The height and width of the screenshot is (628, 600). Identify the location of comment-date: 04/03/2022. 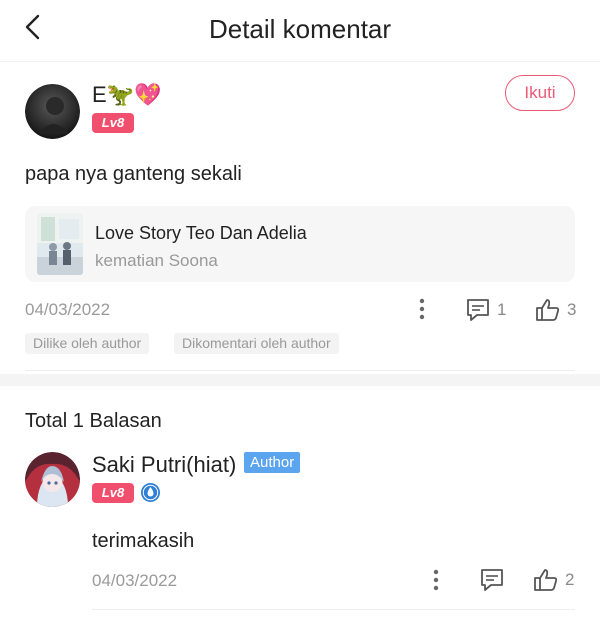
(68, 309).